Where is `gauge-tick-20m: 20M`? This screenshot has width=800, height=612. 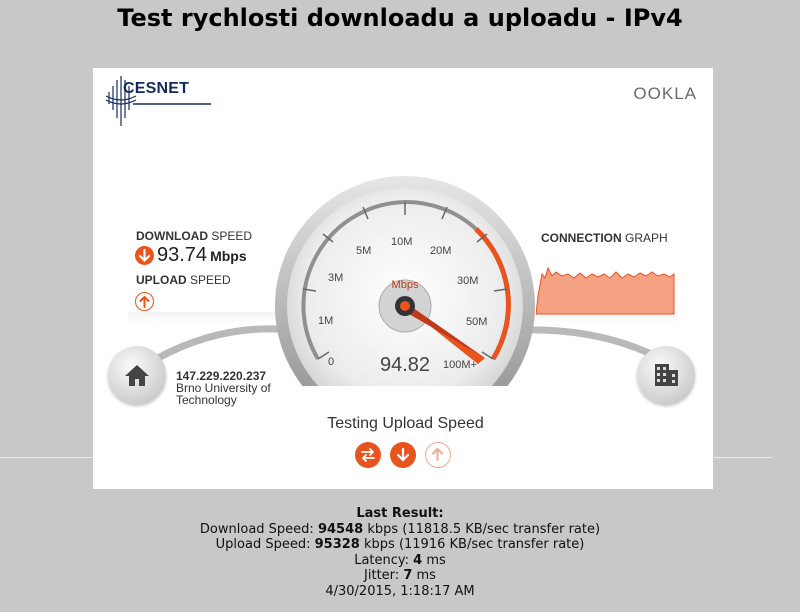 gauge-tick-20m: 20M is located at coordinates (441, 251).